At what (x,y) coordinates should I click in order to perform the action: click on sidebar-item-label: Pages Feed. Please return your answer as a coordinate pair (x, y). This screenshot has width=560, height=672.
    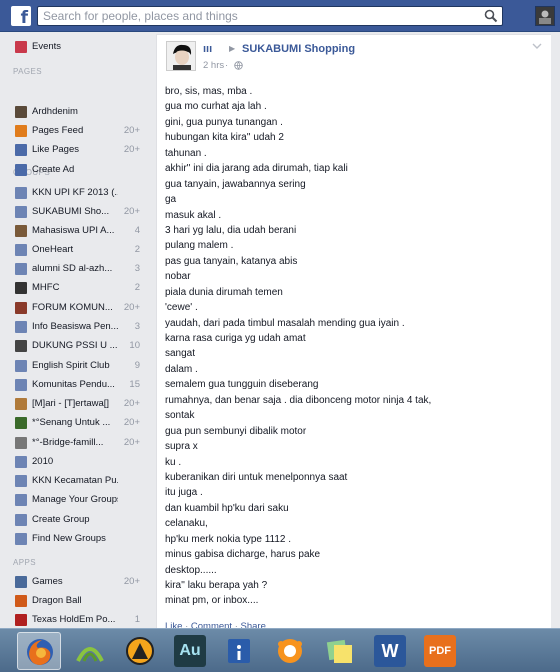
    Looking at the image, I should click on (58, 130).